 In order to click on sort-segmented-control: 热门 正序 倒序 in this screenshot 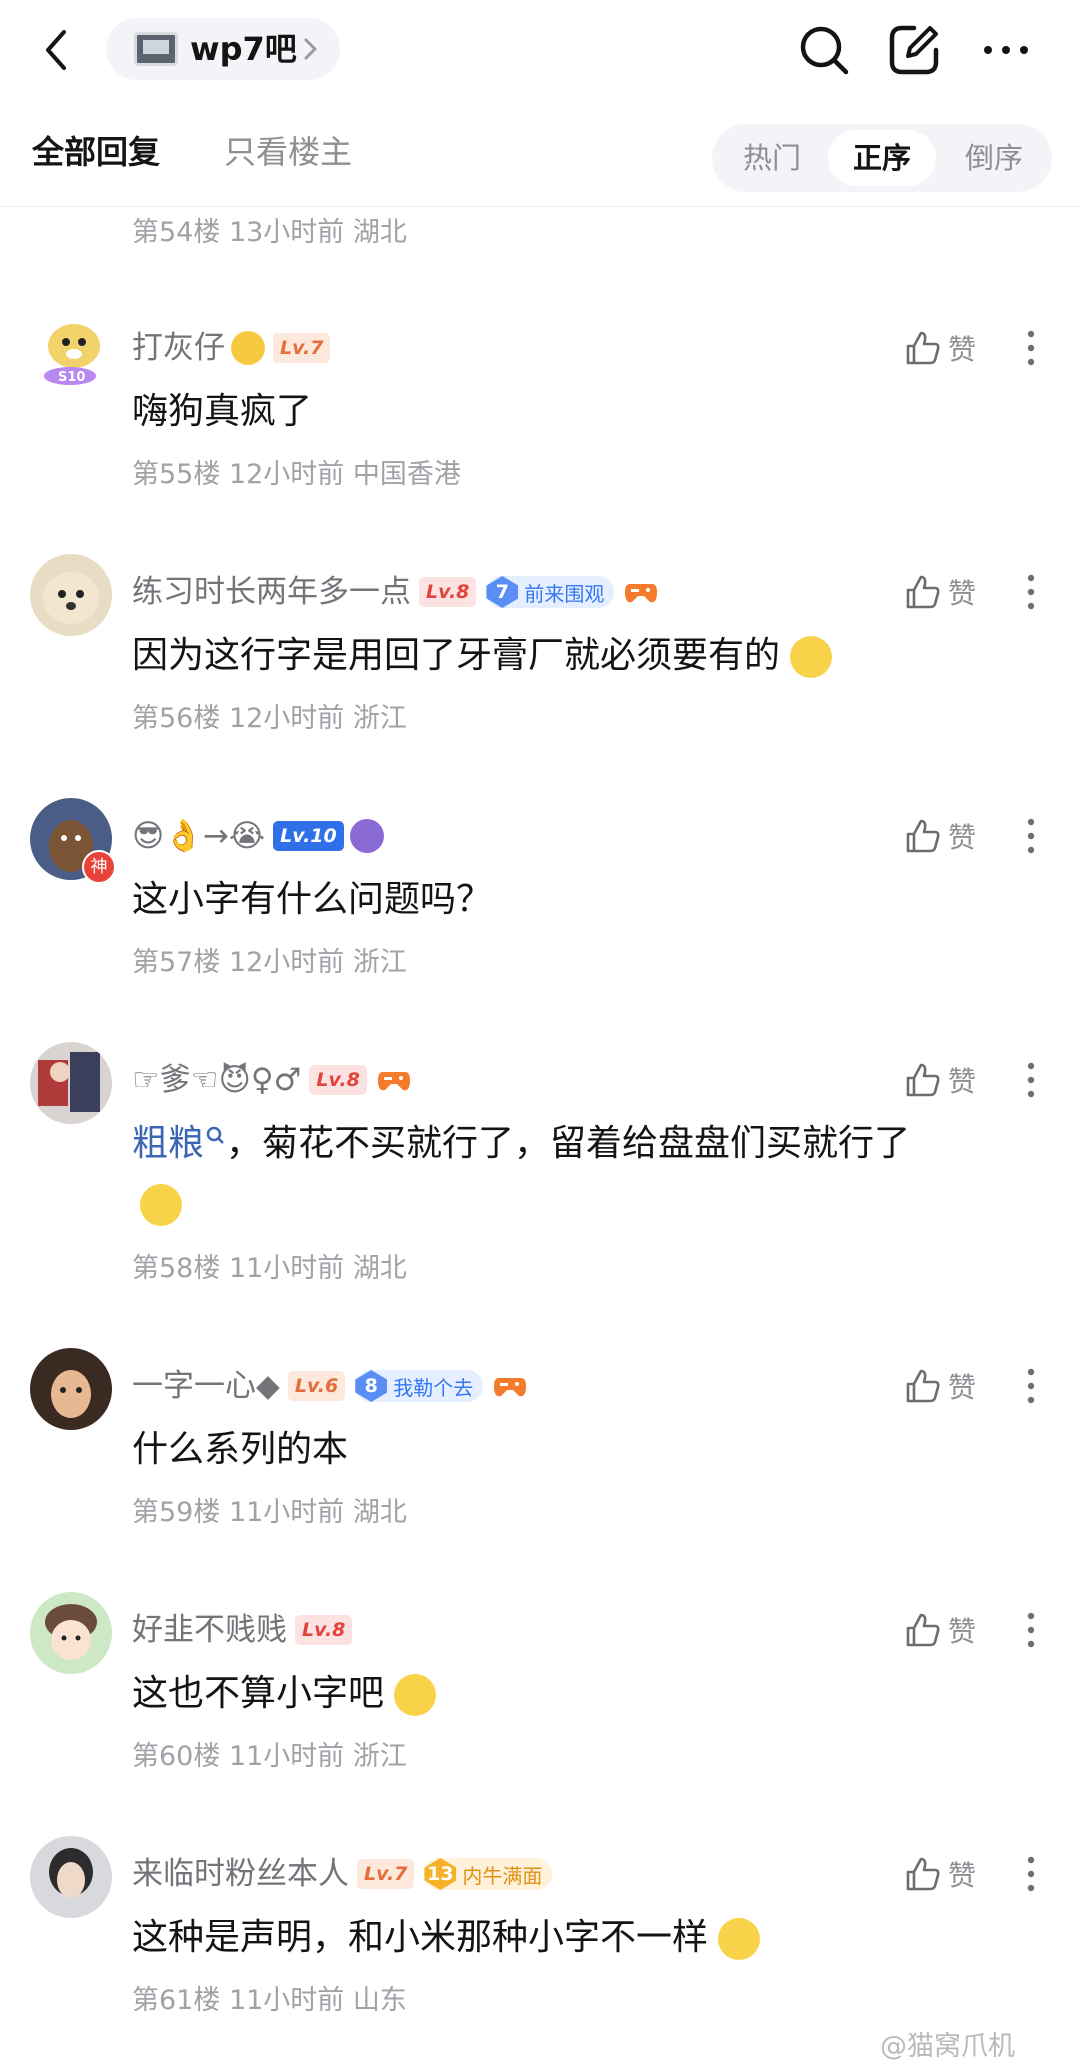, I will do `click(882, 158)`.